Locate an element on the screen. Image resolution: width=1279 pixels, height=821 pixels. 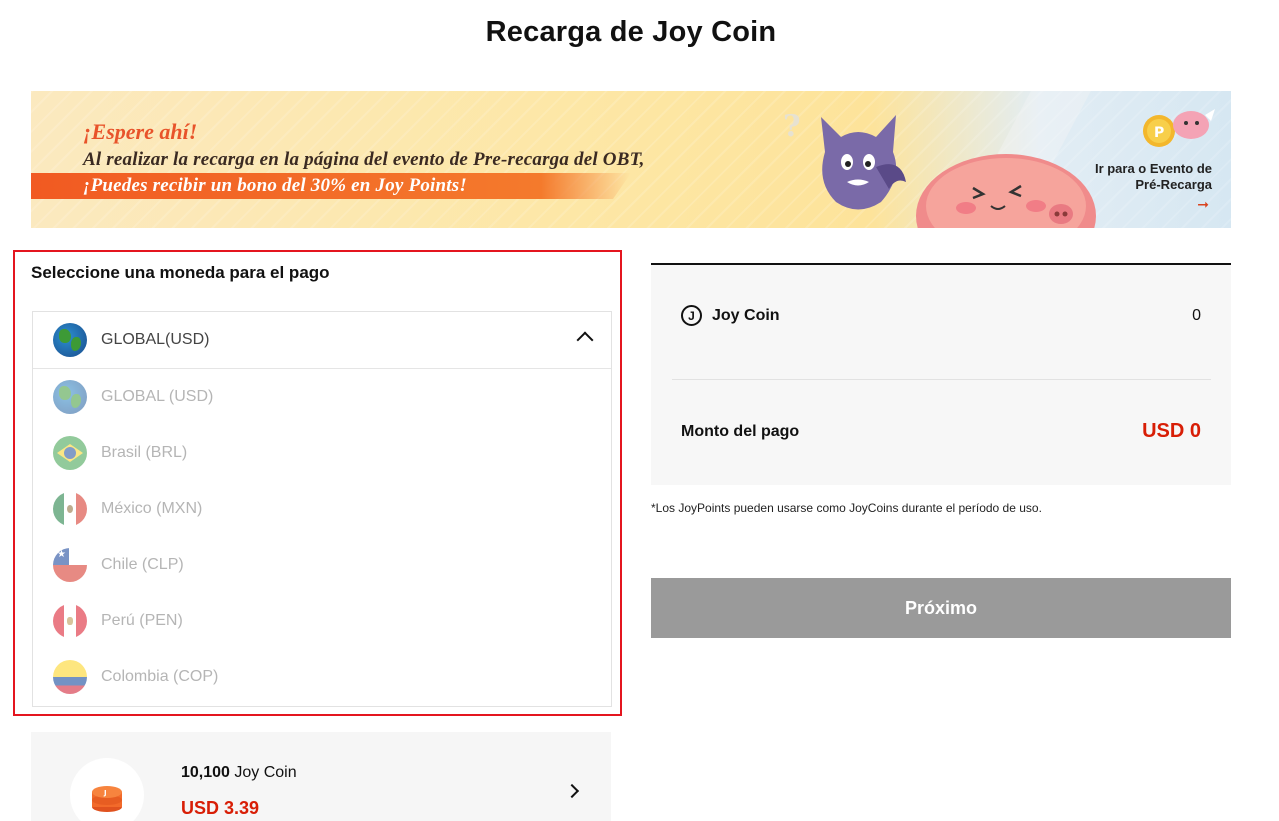
currency-option-label: Brasil (BRL) is located at coordinates (144, 452).